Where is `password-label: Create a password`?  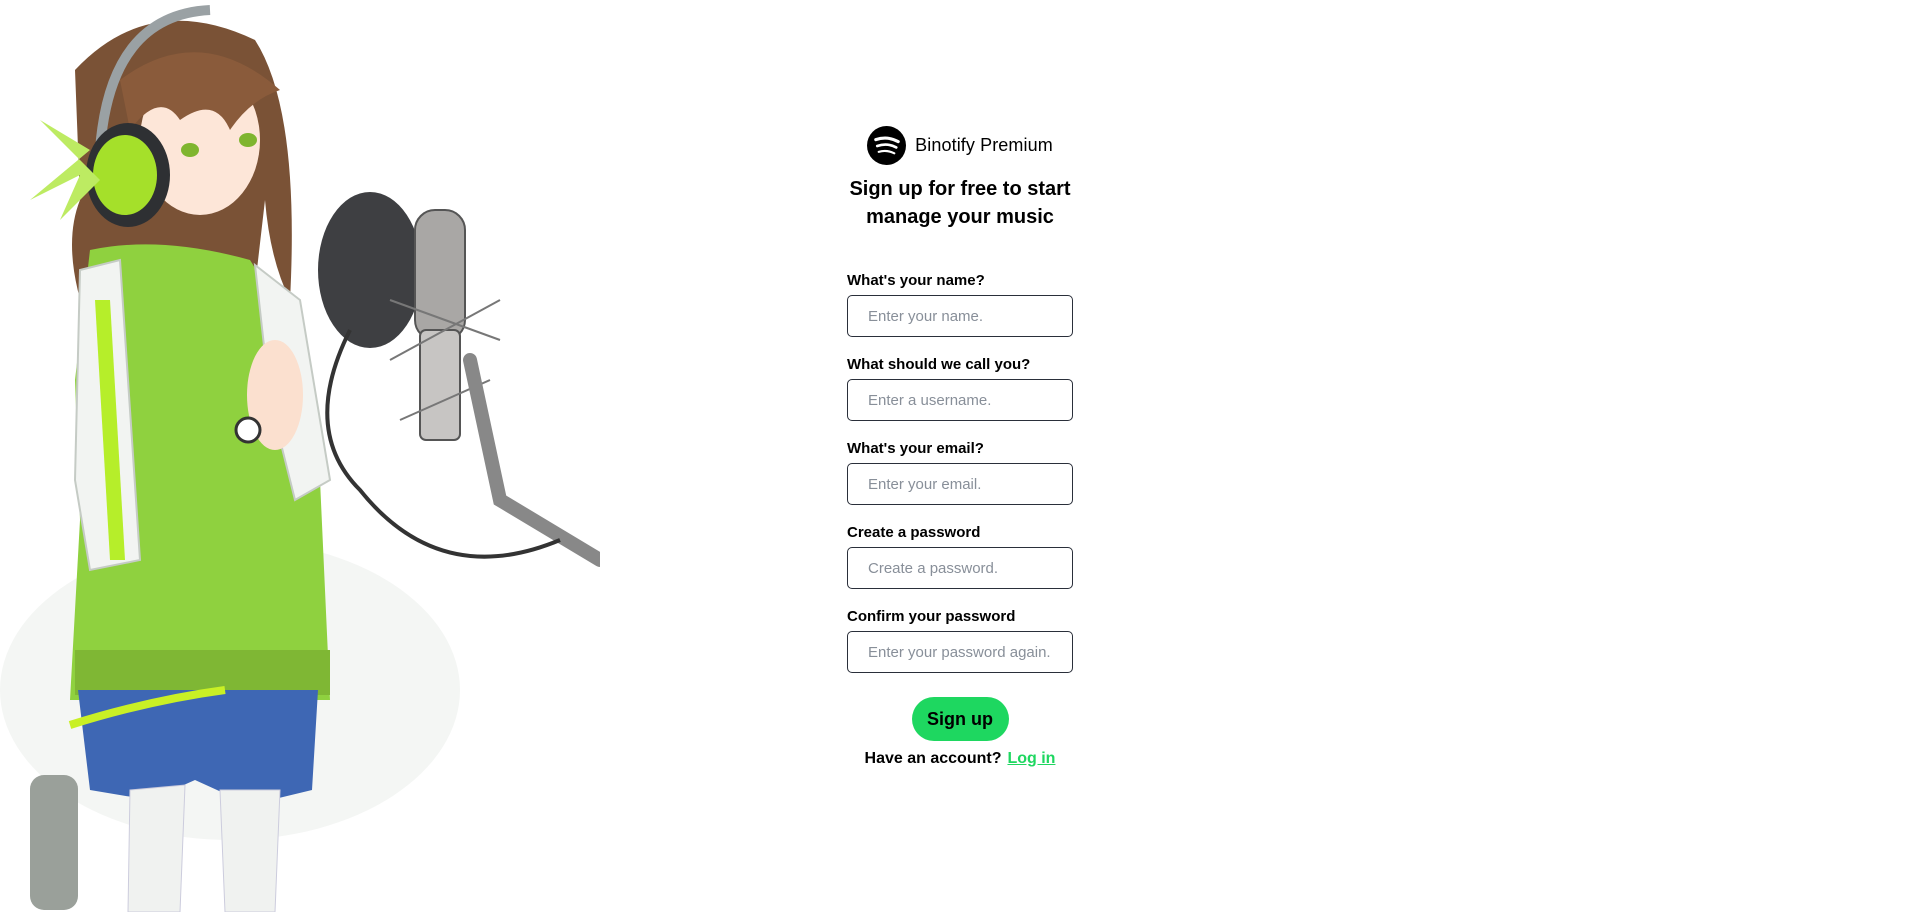 password-label: Create a password is located at coordinates (914, 532).